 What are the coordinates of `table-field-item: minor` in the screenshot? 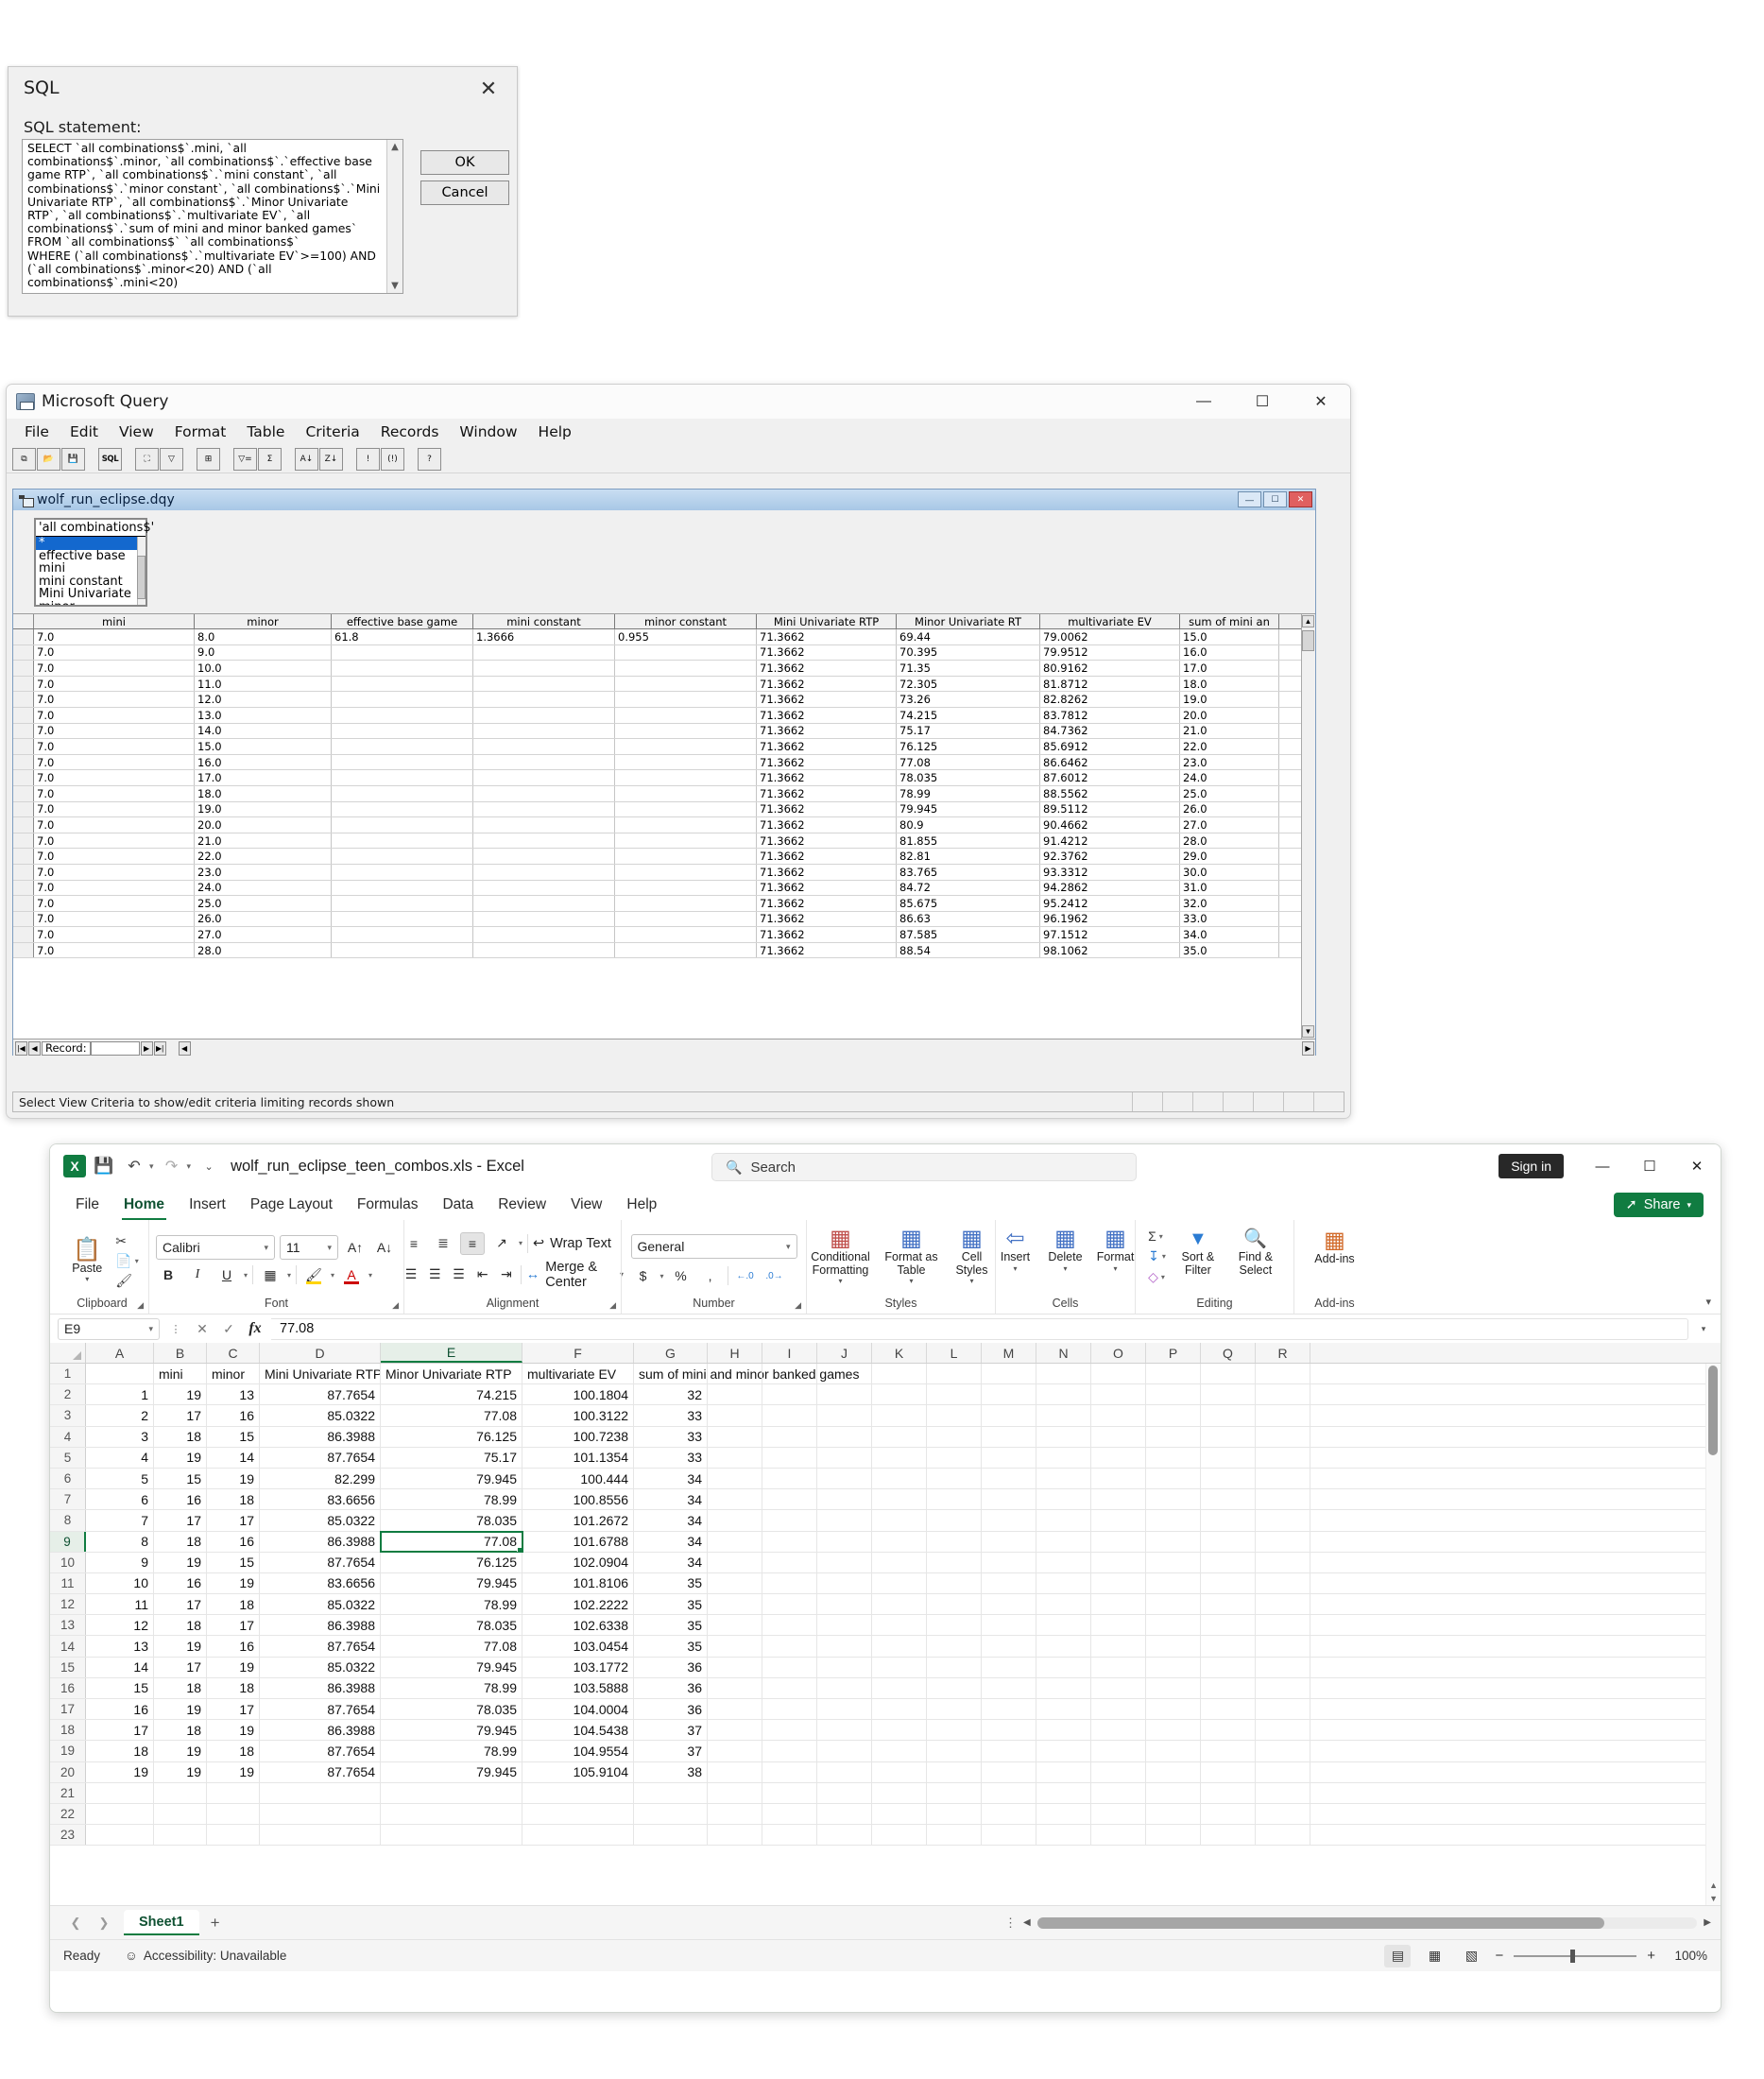 It's located at (91, 602).